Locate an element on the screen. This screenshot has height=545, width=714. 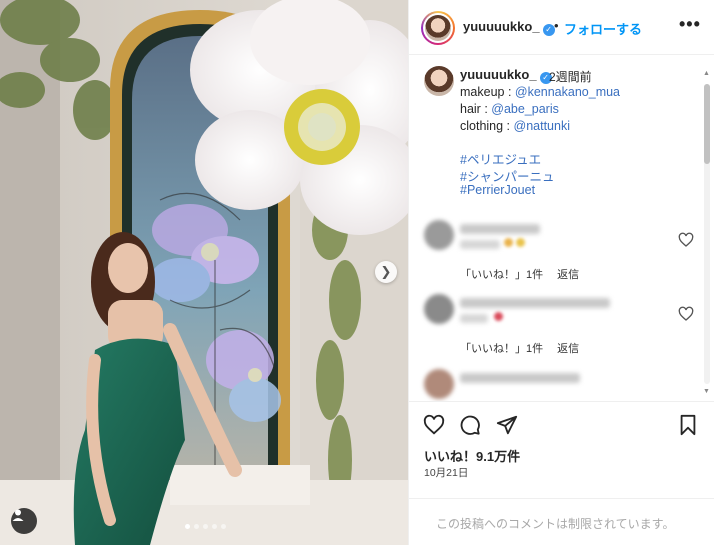
follow-button: フォローする is located at coordinates (603, 28).